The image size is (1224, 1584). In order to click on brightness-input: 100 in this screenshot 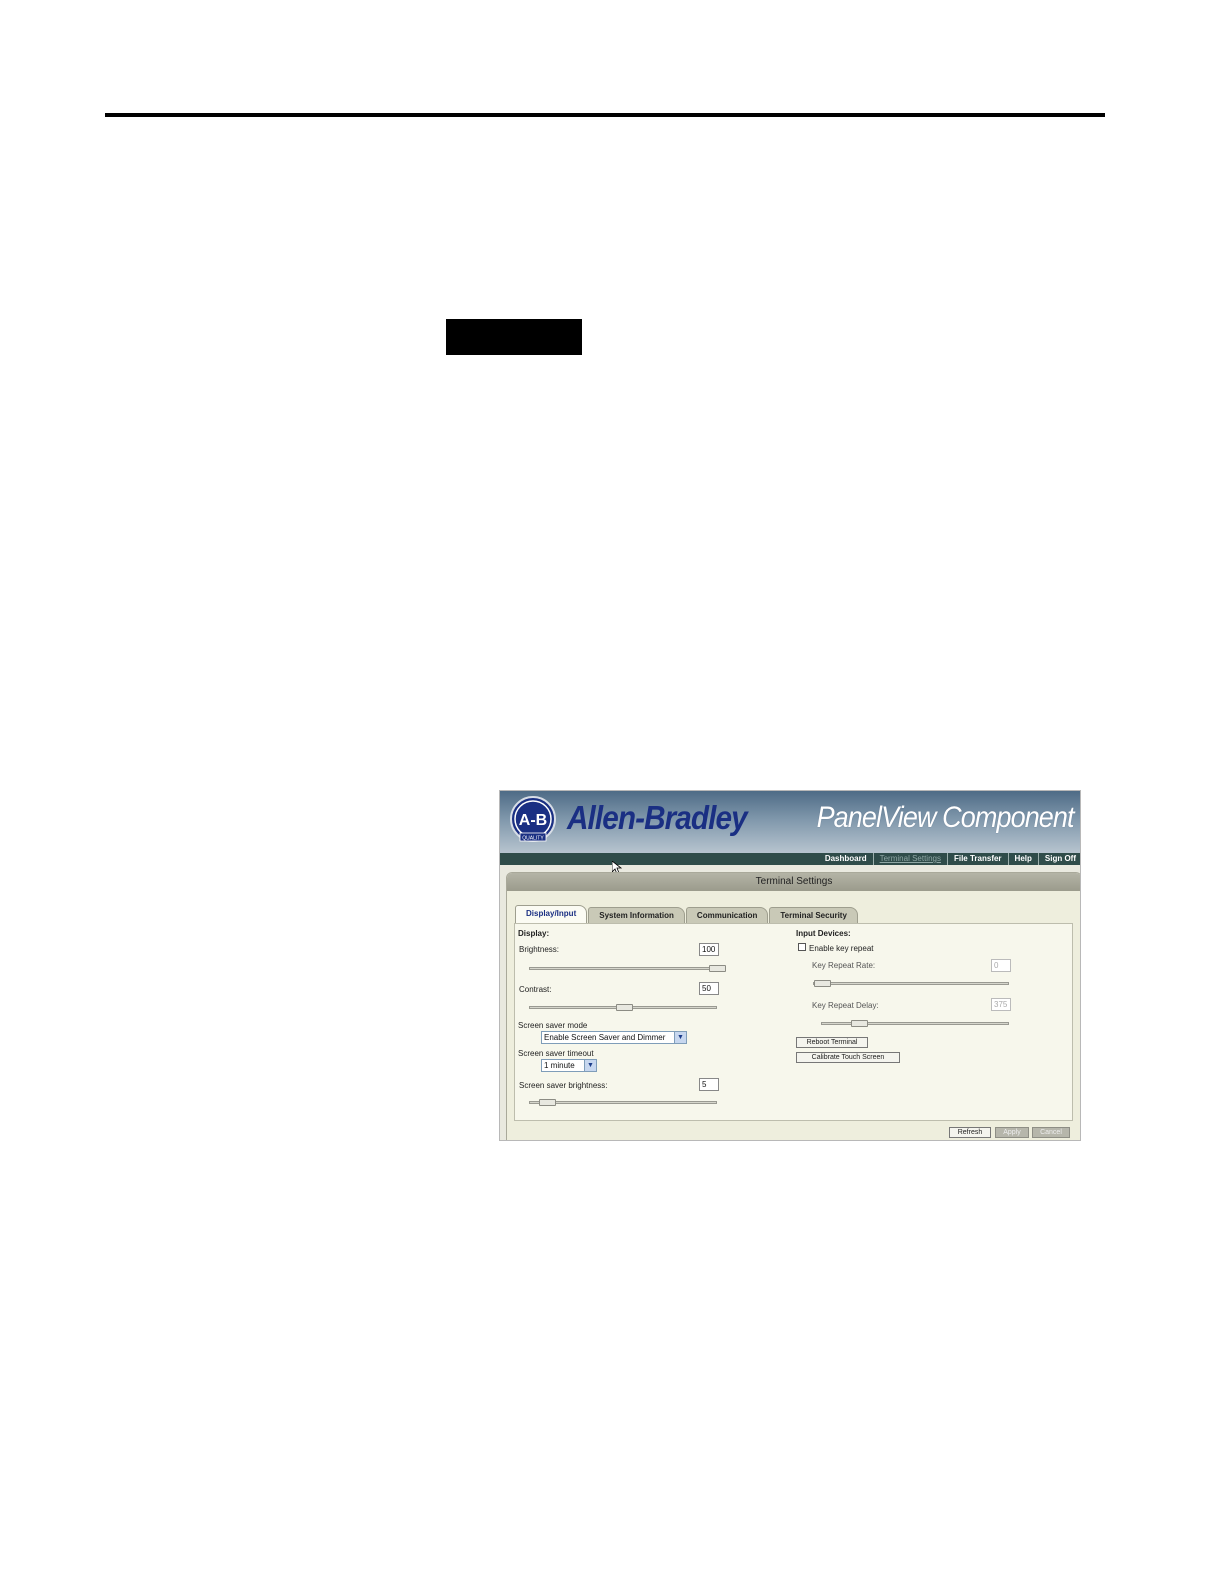, I will do `click(709, 949)`.